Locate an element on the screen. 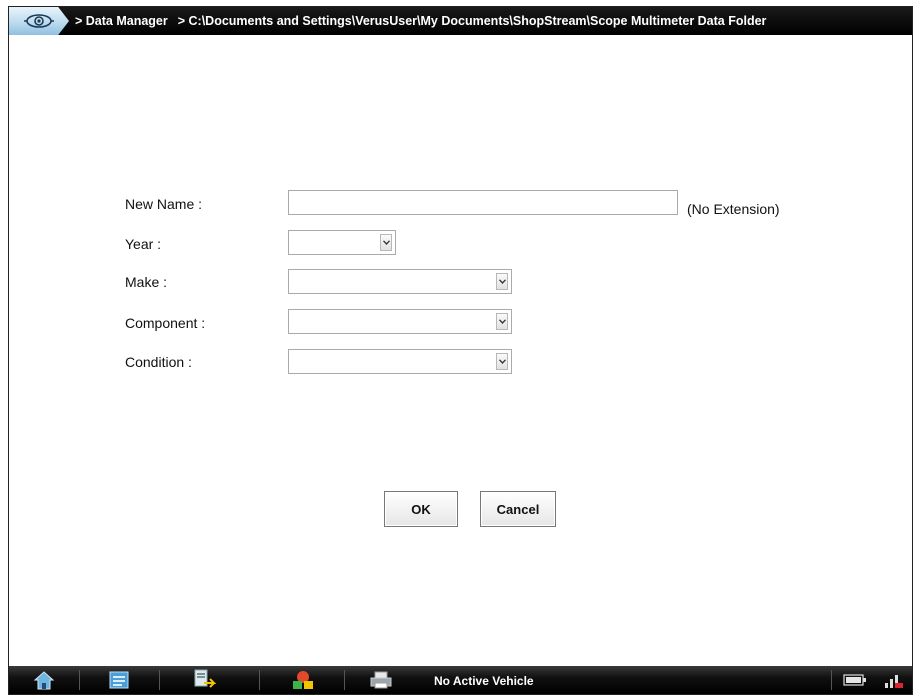 The image size is (917, 697). toolbar-tools-button is located at coordinates (303, 680).